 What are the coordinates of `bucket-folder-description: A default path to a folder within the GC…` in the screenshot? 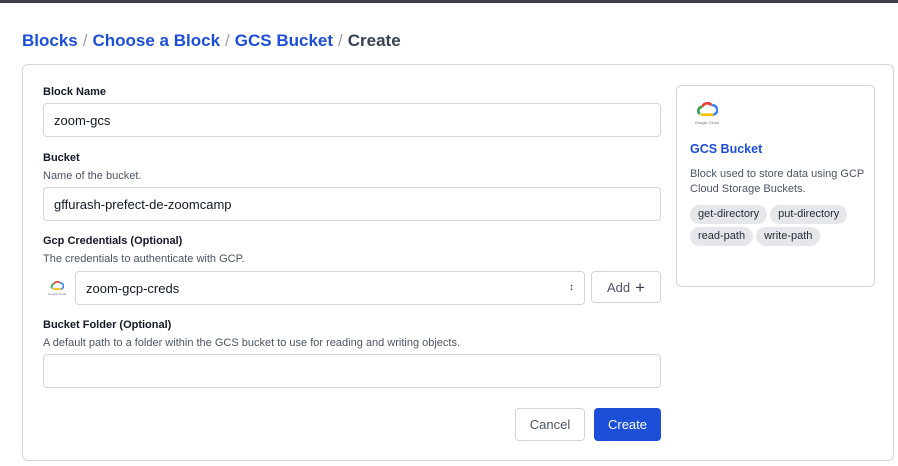 It's located at (252, 343).